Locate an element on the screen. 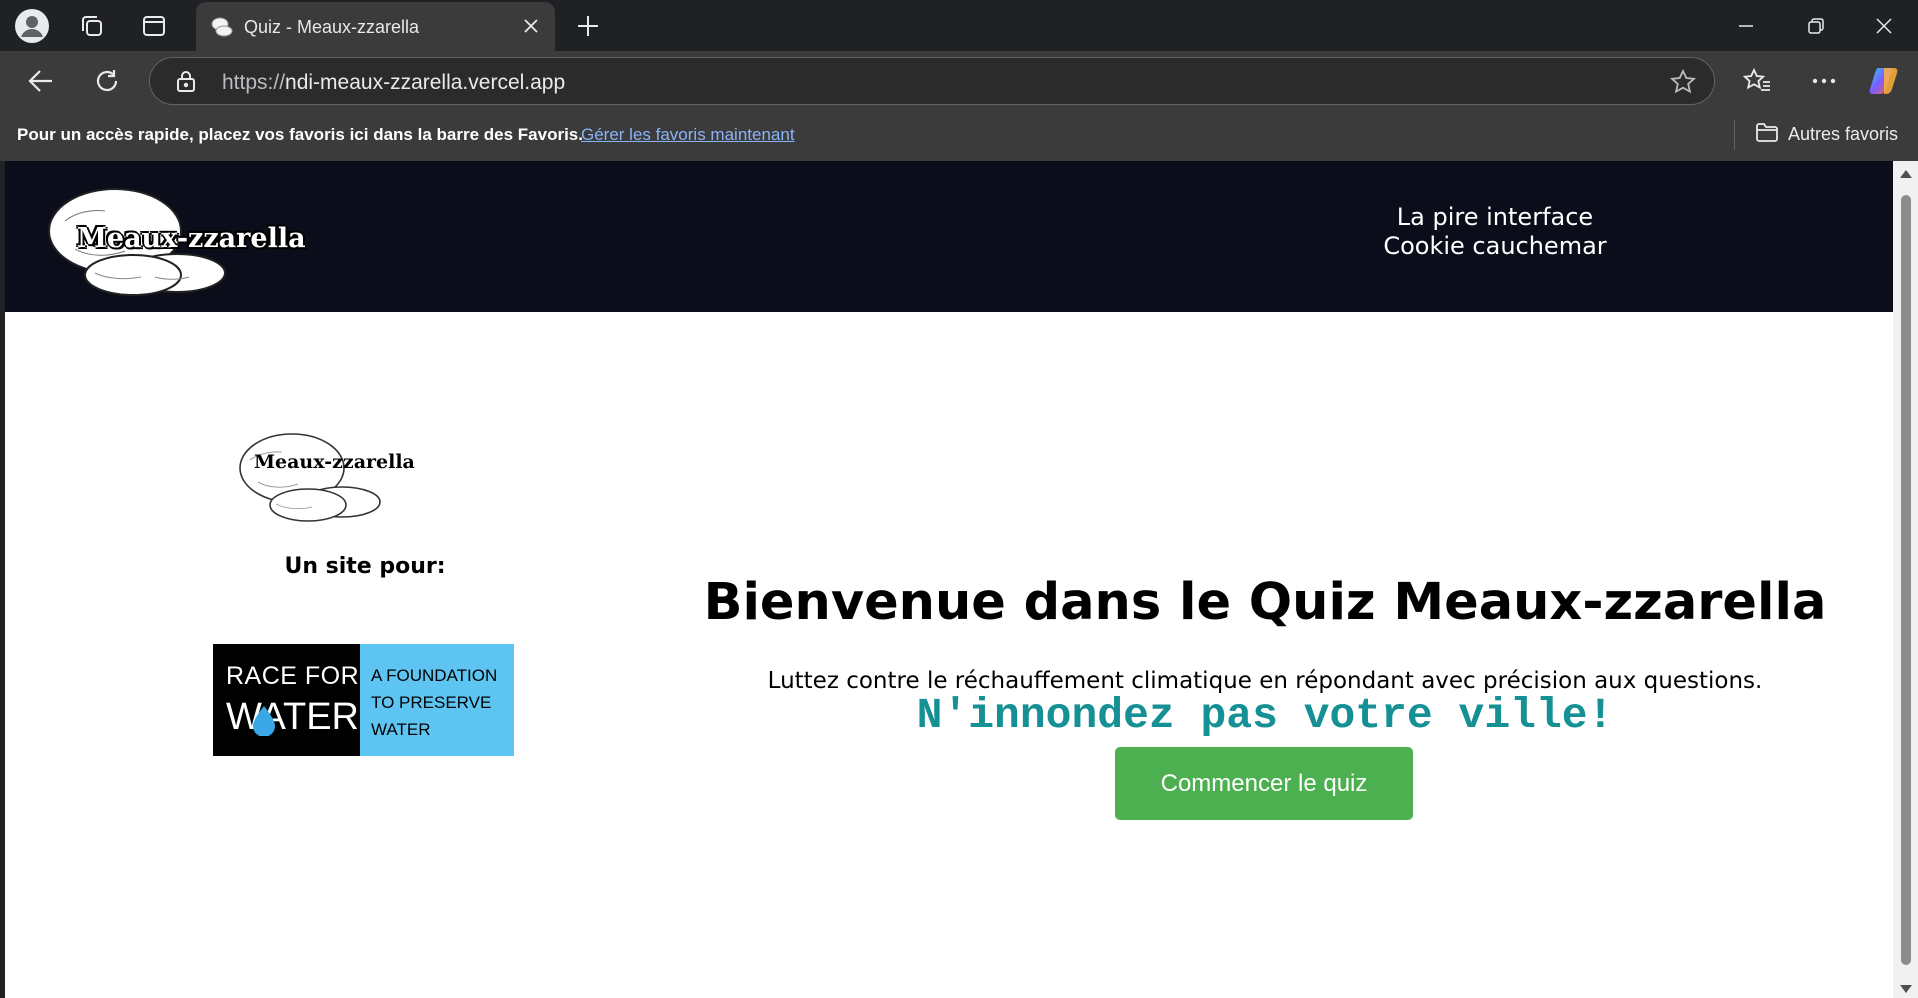 This screenshot has height=998, width=1918. start-quiz-button: Commencer le quiz is located at coordinates (1264, 783).